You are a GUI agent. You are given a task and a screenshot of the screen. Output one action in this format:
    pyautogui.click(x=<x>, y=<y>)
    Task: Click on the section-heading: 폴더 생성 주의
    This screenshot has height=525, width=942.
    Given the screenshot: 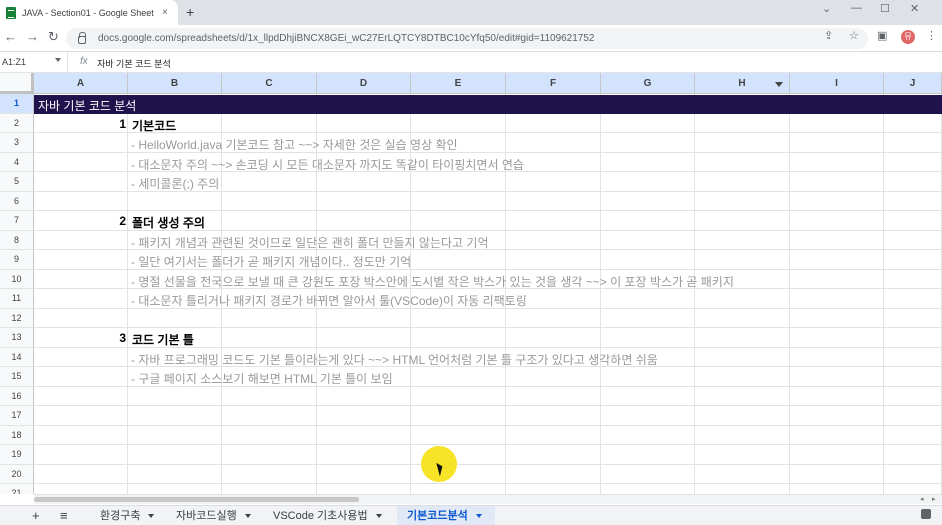 What is the action you would take?
    pyautogui.click(x=168, y=222)
    